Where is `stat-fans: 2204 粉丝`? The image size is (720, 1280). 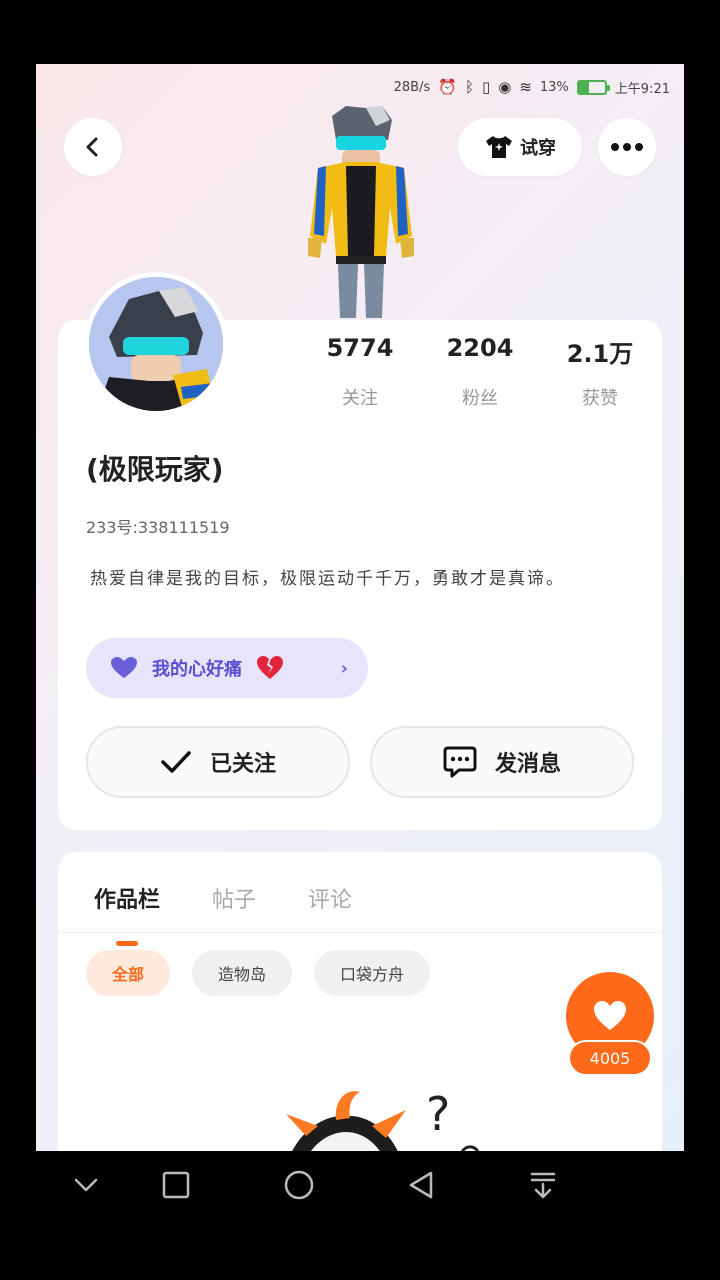
stat-fans: 2204 粉丝 is located at coordinates (480, 372).